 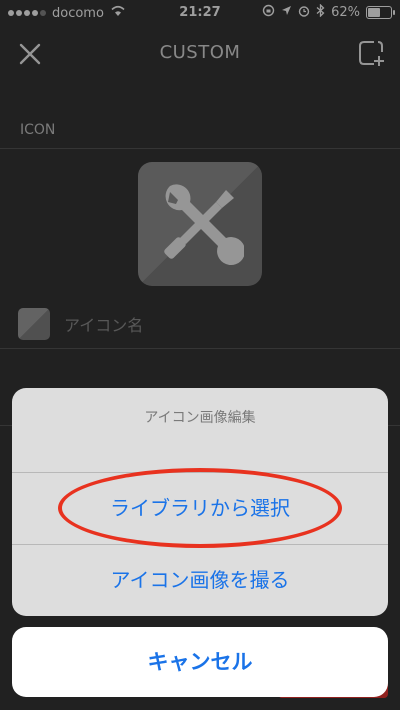 I want to click on choose-from-library-option: ライブラリから選択, so click(x=200, y=508).